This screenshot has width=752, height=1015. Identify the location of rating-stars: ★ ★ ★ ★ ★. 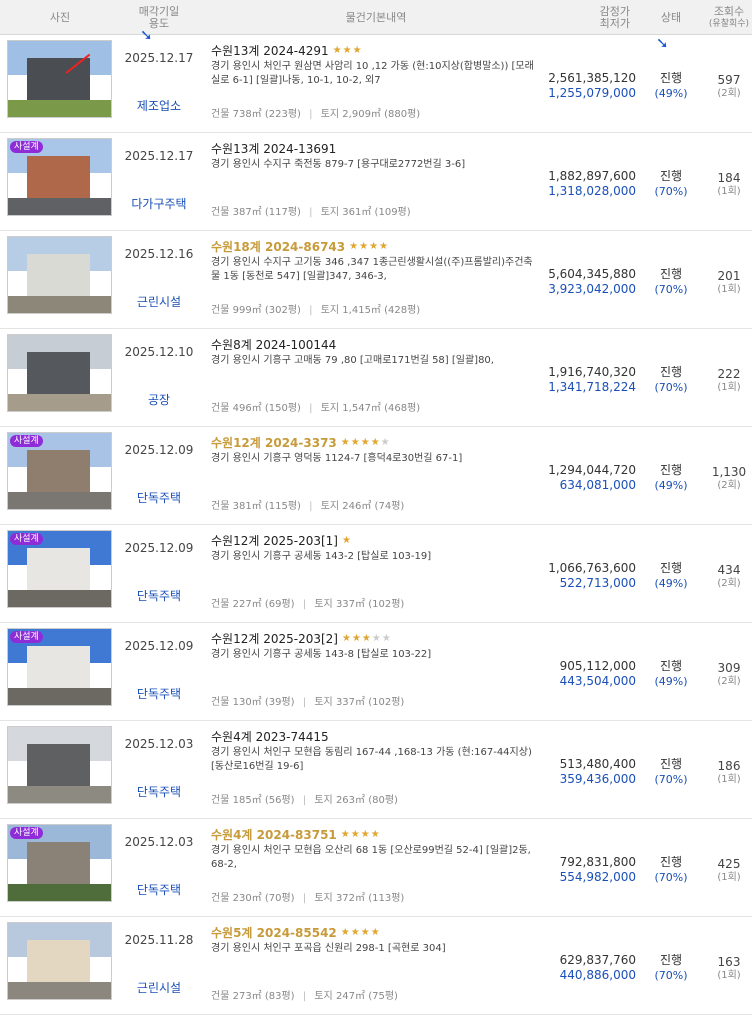
(366, 639).